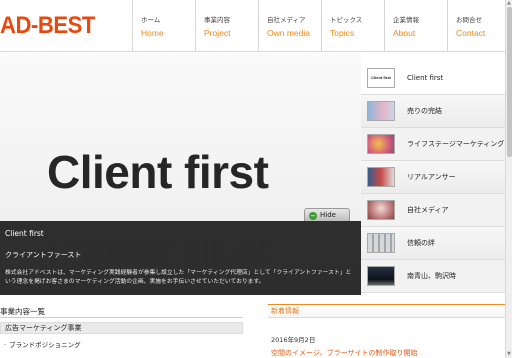  Describe the element at coordinates (352, 26) in the screenshot. I see `nav-item-topics: トピックス Topics` at that location.